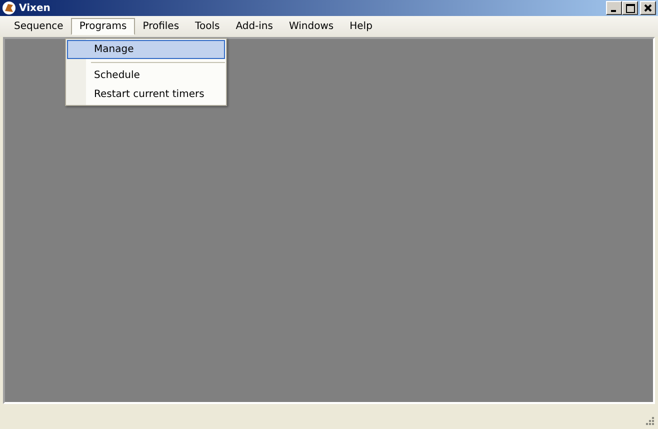  What do you see at coordinates (161, 26) in the screenshot?
I see `menu-item: Profiles` at bounding box center [161, 26].